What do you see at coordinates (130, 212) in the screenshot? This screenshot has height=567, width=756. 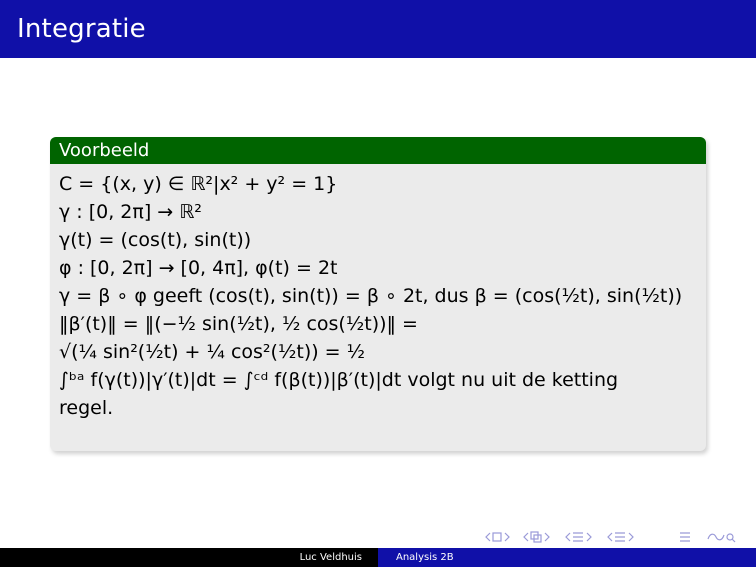 I see `math-line-2: γ : [0, 2π] → ℝ²` at bounding box center [130, 212].